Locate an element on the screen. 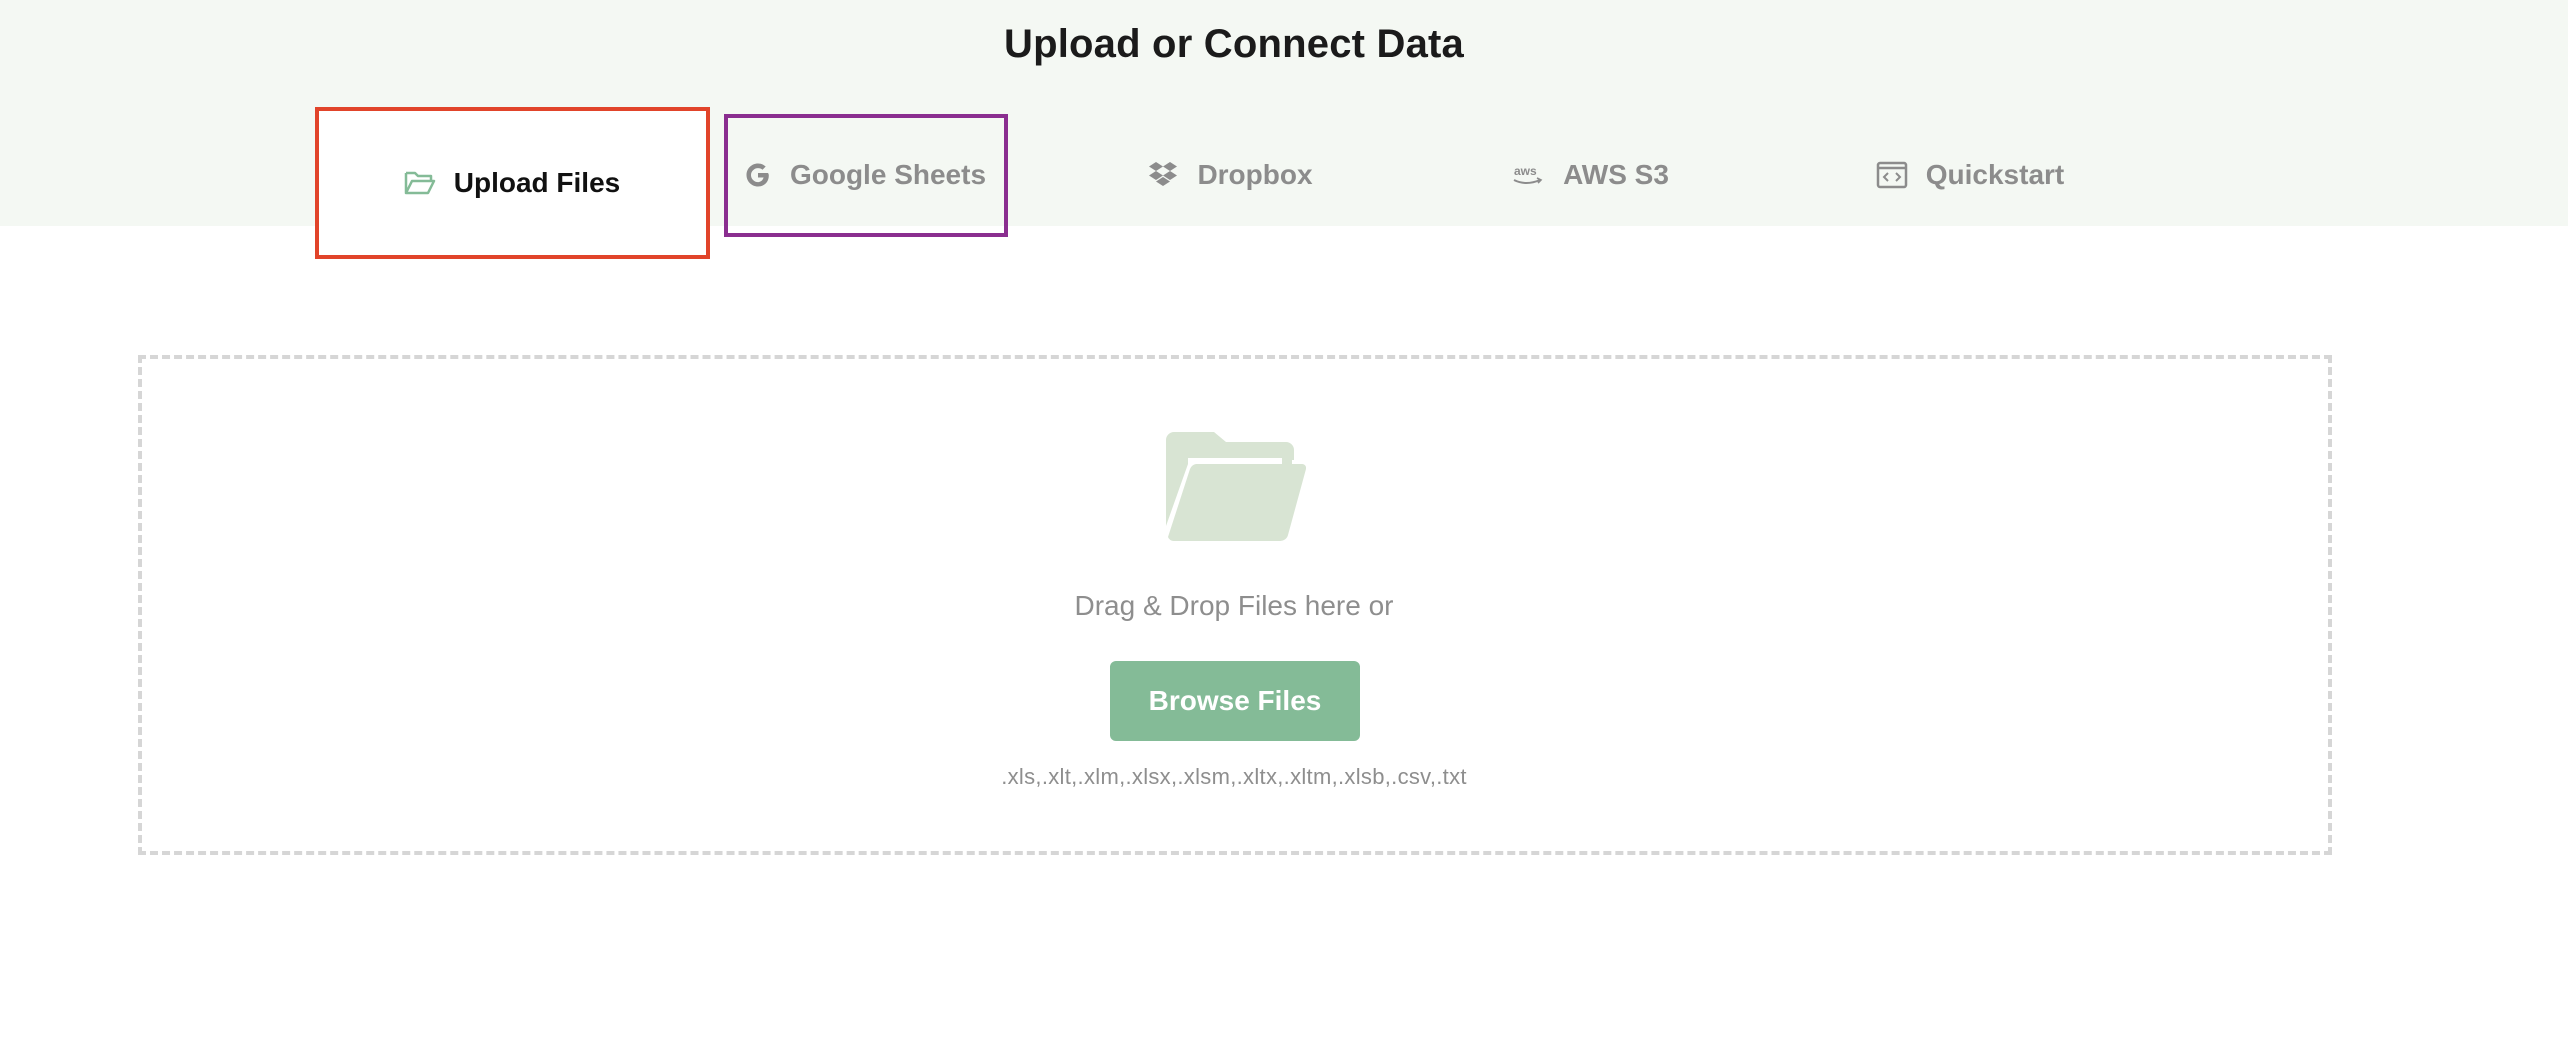 This screenshot has width=2568, height=1060. dropbox-icon is located at coordinates (1163, 175).